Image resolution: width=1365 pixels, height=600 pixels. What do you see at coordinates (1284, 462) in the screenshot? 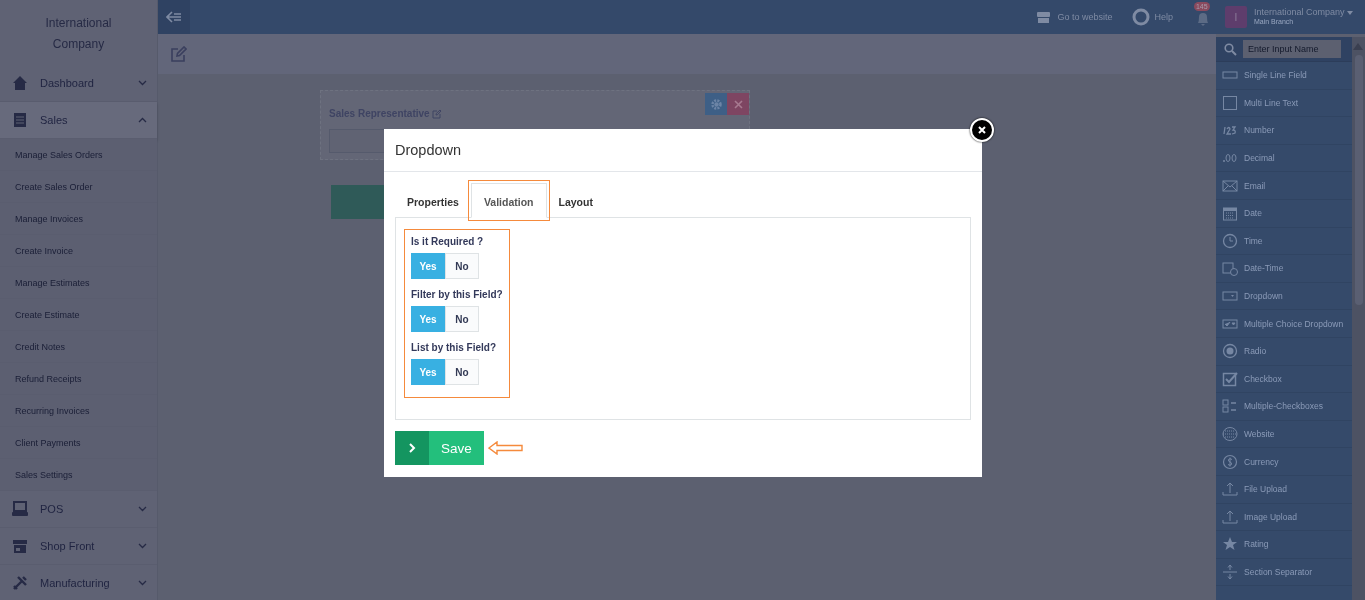
I see `palette-item: Currency` at bounding box center [1284, 462].